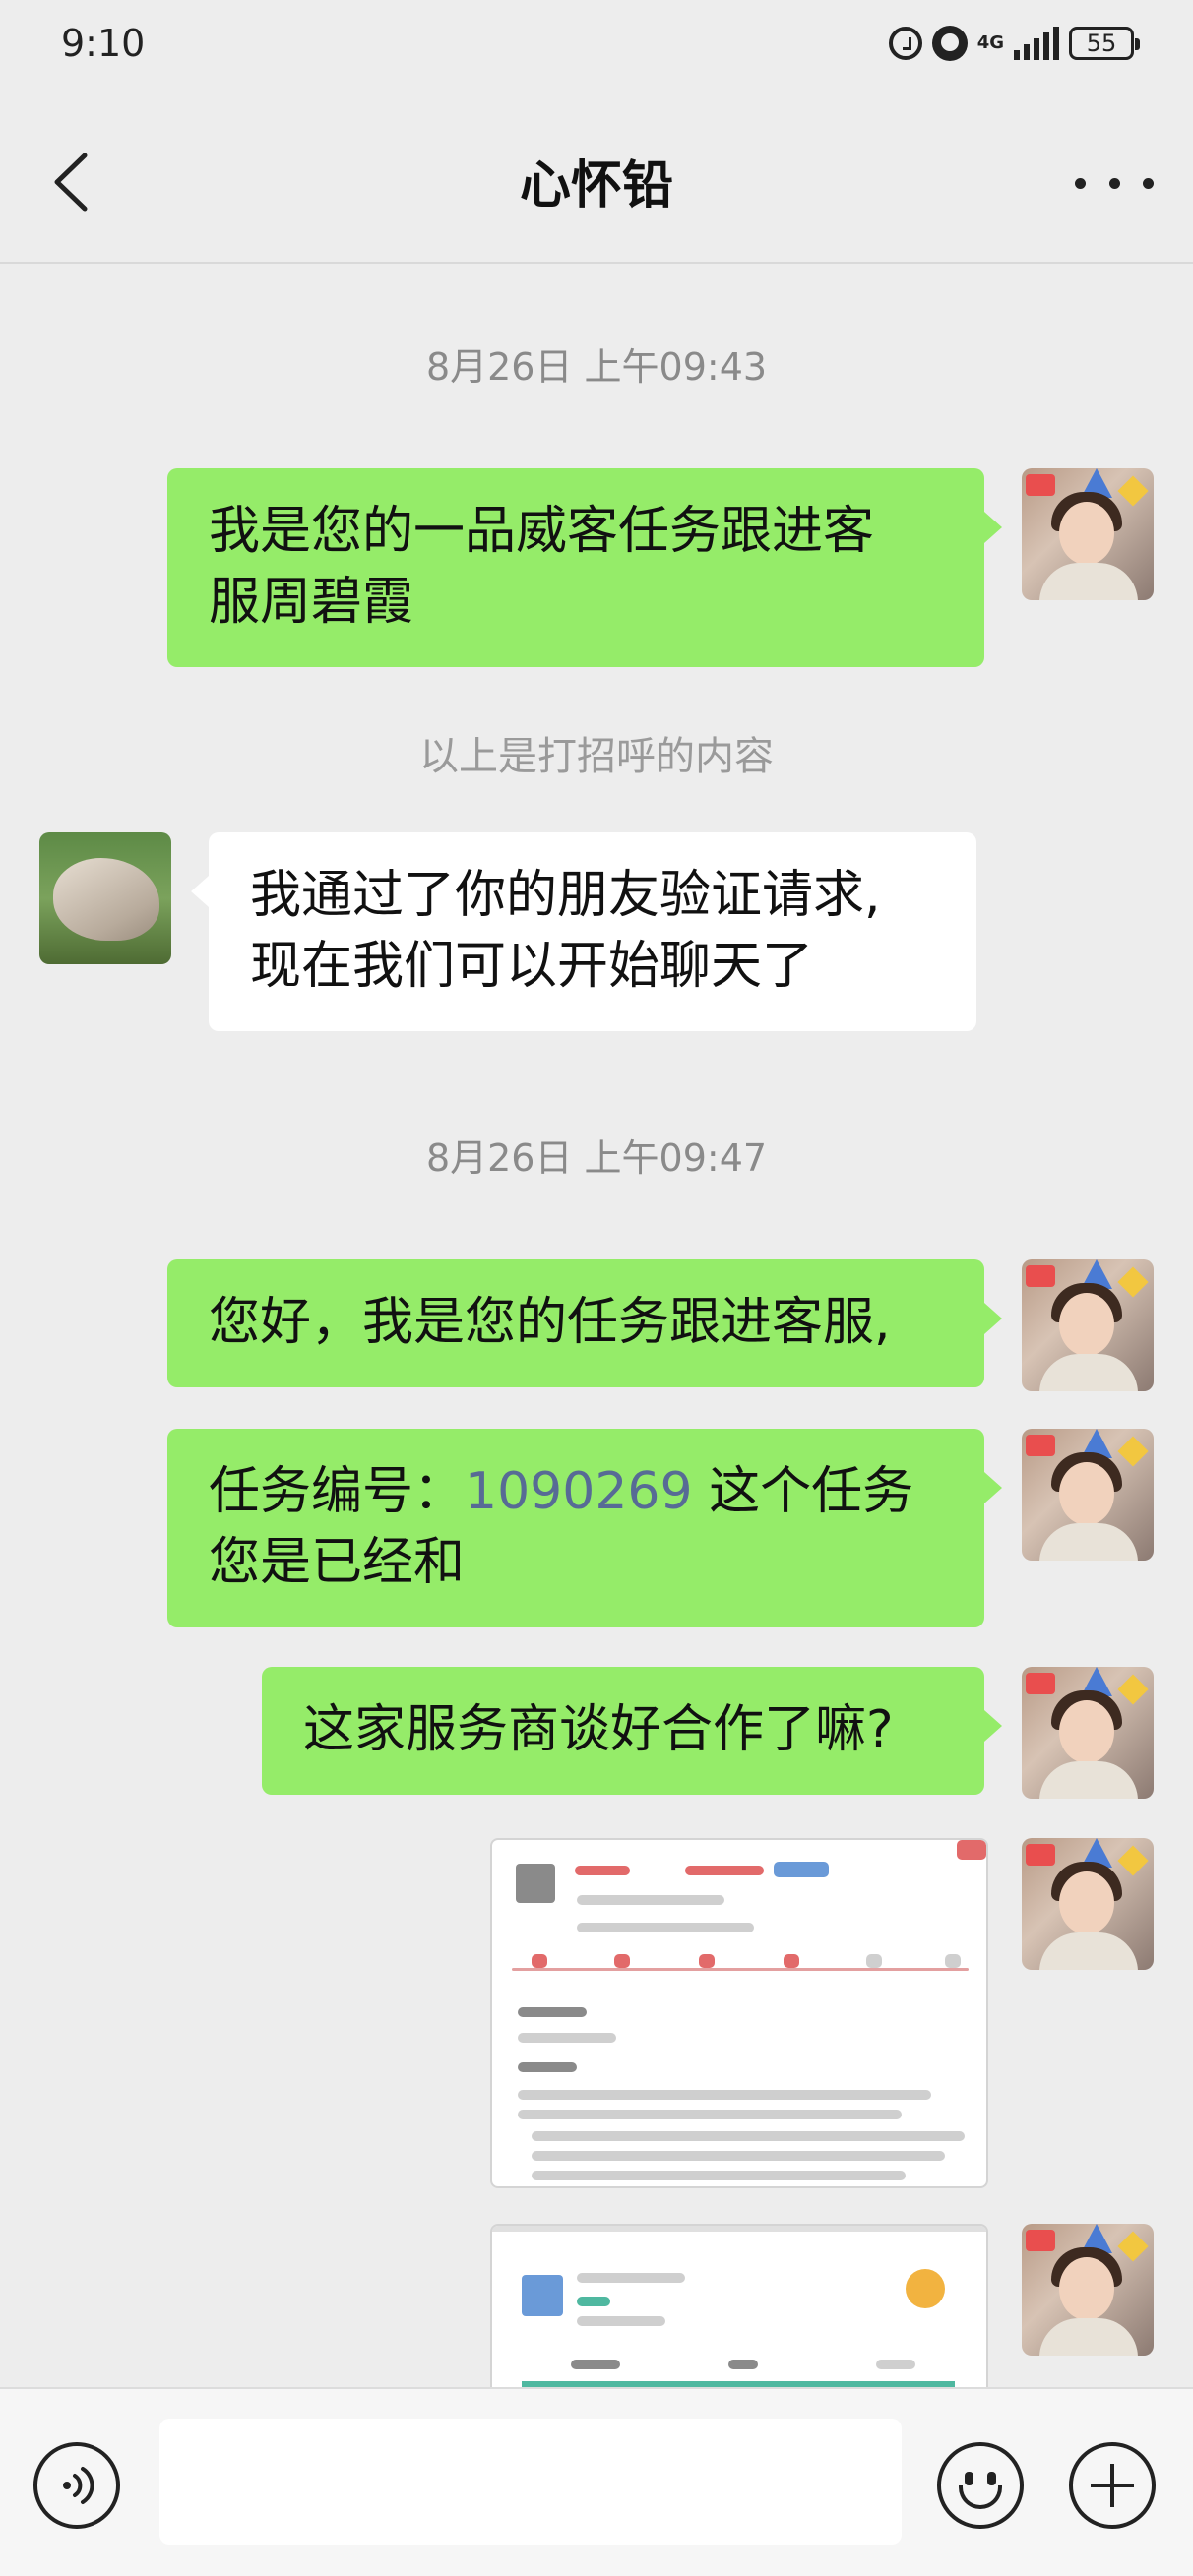 This screenshot has width=1193, height=2576. I want to click on message-line: 这家服务商谈好合作了嘛?, so click(598, 1729).